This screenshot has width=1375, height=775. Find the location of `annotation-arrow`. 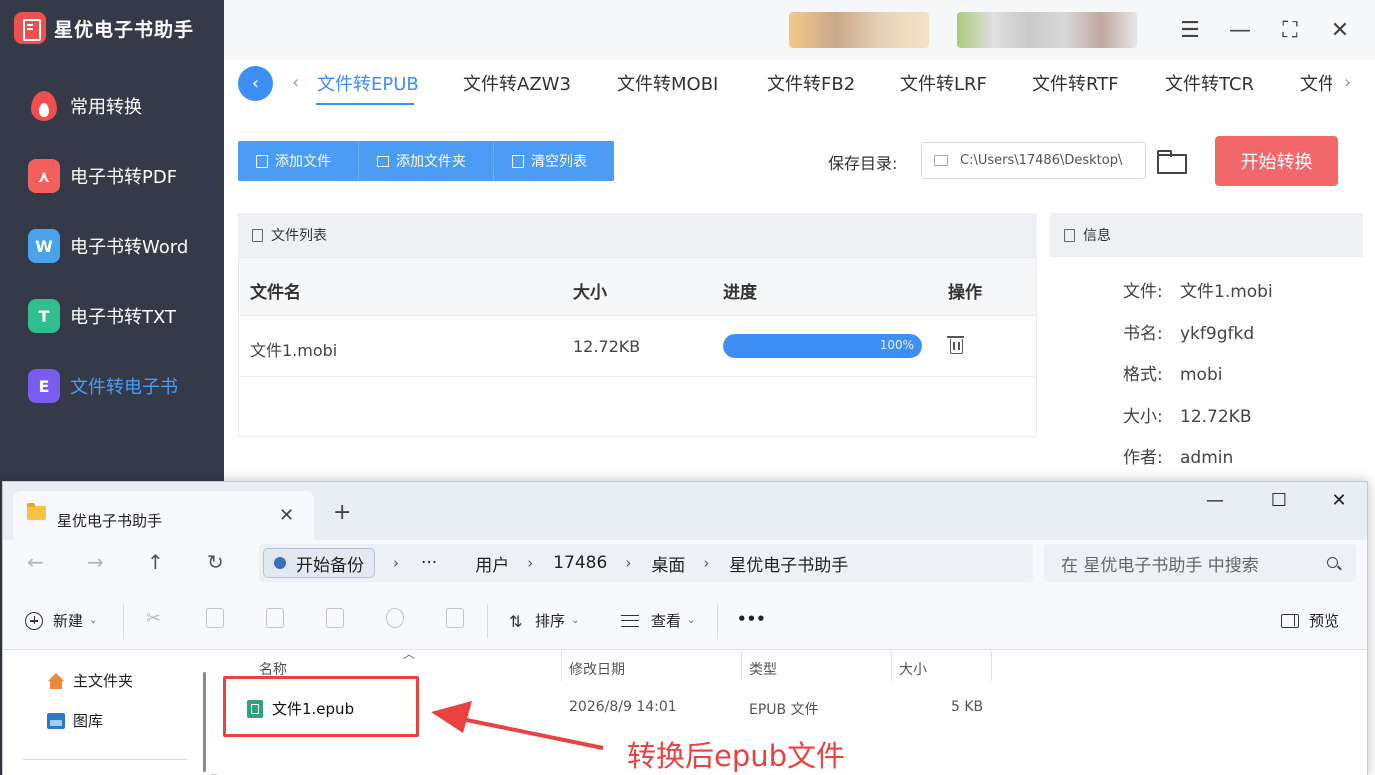

annotation-arrow is located at coordinates (517, 725).